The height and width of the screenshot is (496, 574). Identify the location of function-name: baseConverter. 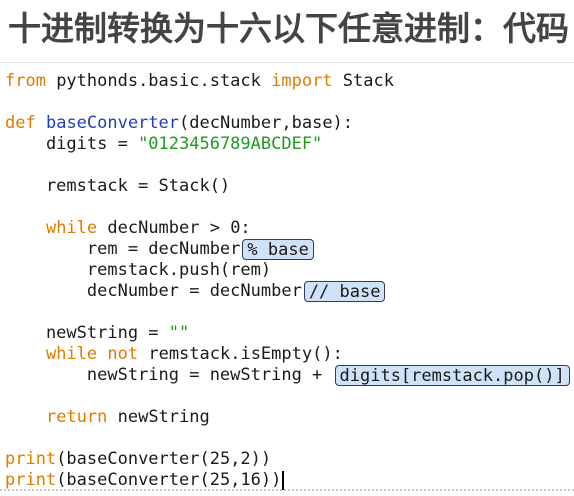
(112, 123).